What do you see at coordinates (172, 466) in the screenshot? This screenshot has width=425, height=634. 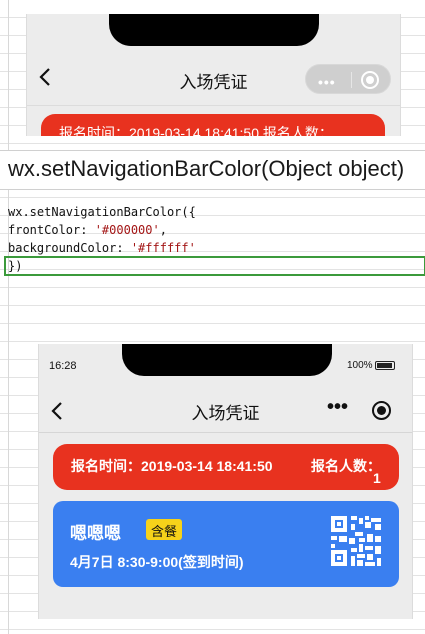 I see `registration-time: 报名时间：2019-03-14 18:41:50` at bounding box center [172, 466].